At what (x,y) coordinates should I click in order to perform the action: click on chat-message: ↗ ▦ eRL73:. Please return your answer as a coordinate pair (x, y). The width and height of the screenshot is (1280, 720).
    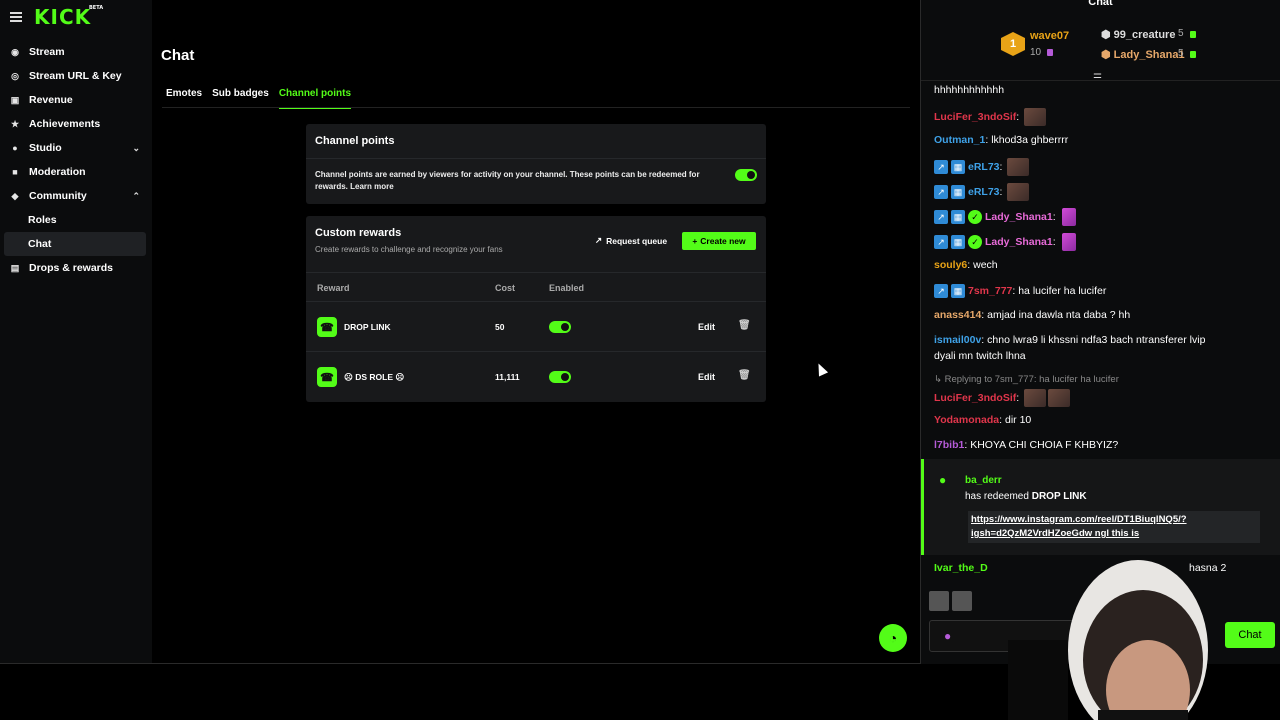
    Looking at the image, I should click on (982, 167).